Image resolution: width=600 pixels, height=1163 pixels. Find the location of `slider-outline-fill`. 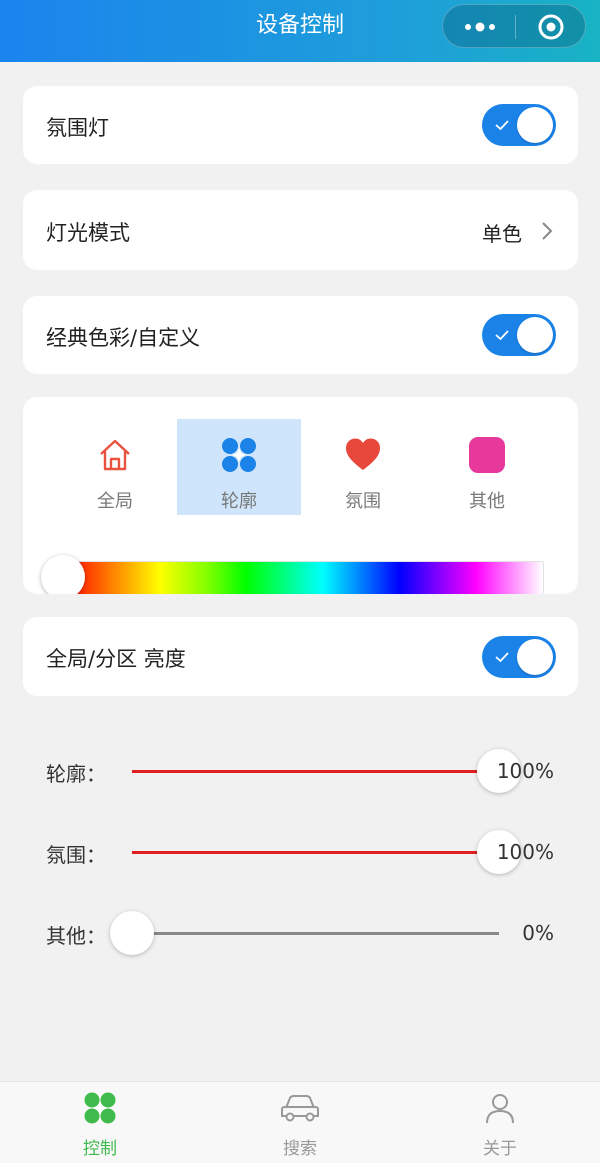

slider-outline-fill is located at coordinates (315, 771).